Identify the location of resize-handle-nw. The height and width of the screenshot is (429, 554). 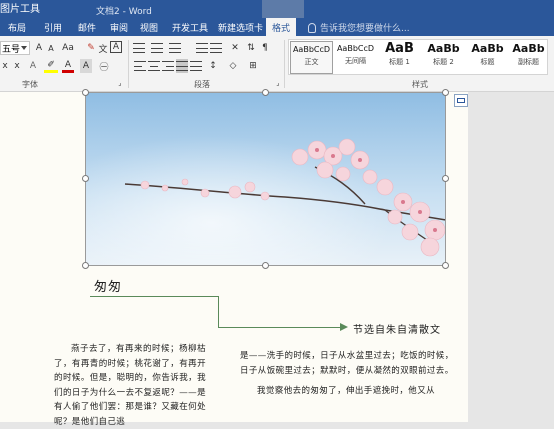
(85, 92).